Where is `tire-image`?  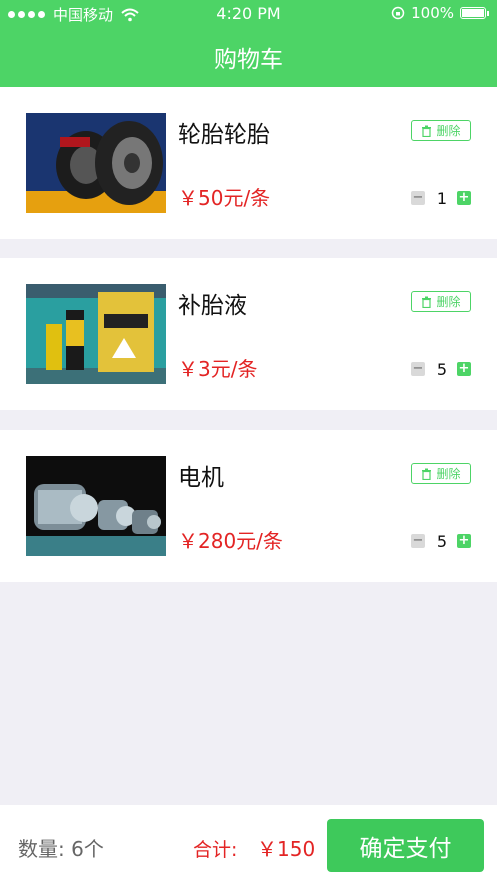
tire-image is located at coordinates (96, 163).